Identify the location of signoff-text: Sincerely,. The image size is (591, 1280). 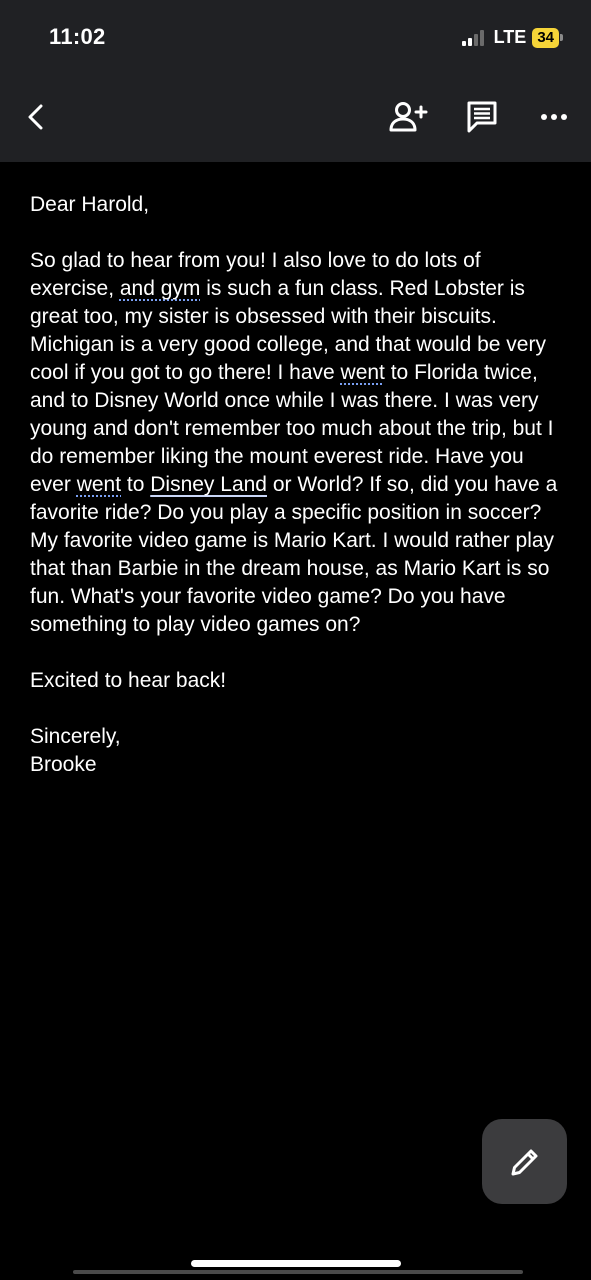
(75, 736).